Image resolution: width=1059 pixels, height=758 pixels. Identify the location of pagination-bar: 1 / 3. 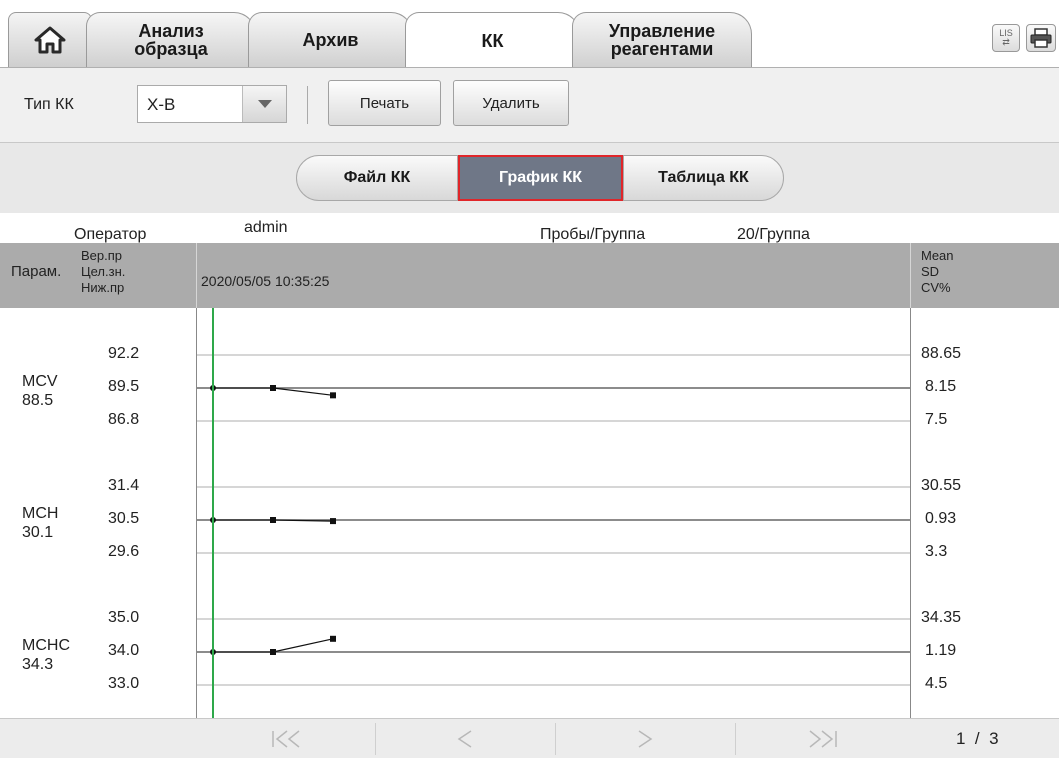
(529, 738).